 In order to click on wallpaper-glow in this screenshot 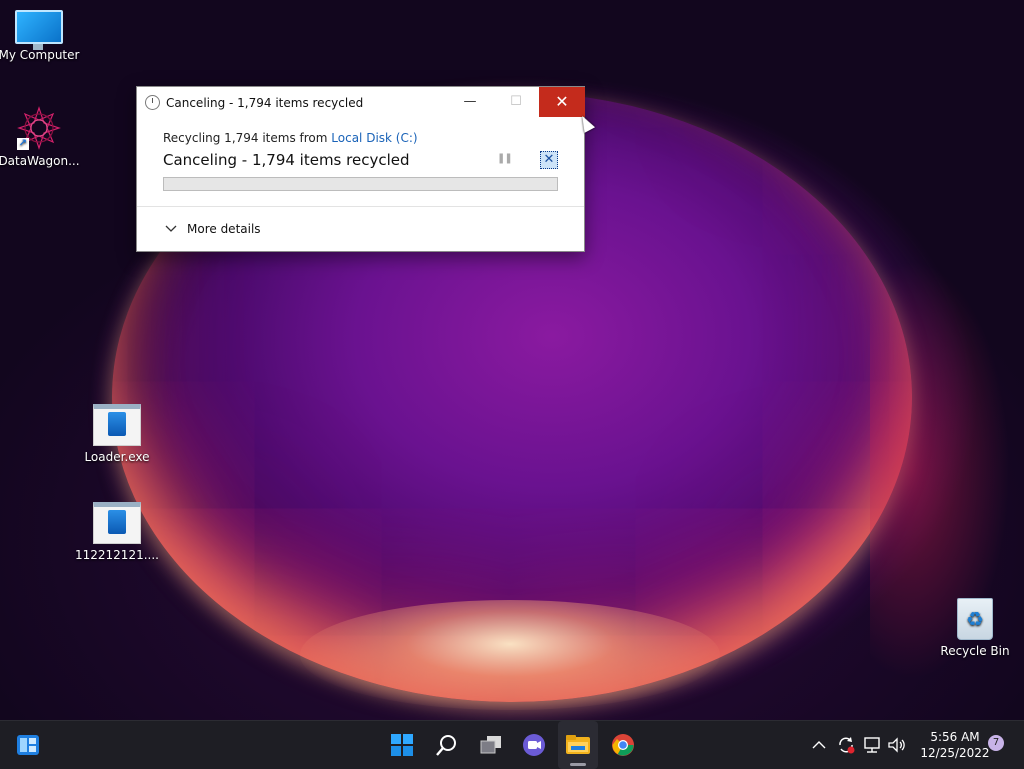, I will do `click(510, 655)`.